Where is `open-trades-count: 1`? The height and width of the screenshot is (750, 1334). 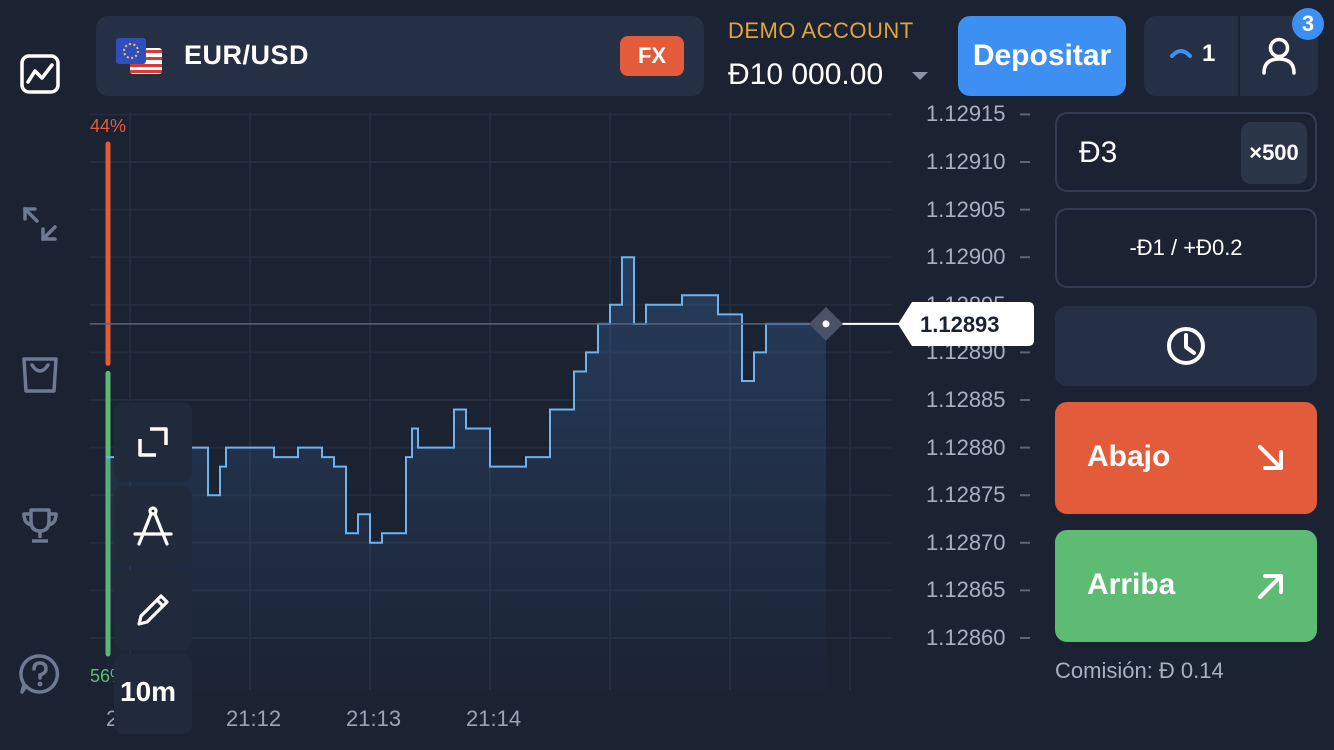 open-trades-count: 1 is located at coordinates (1209, 53).